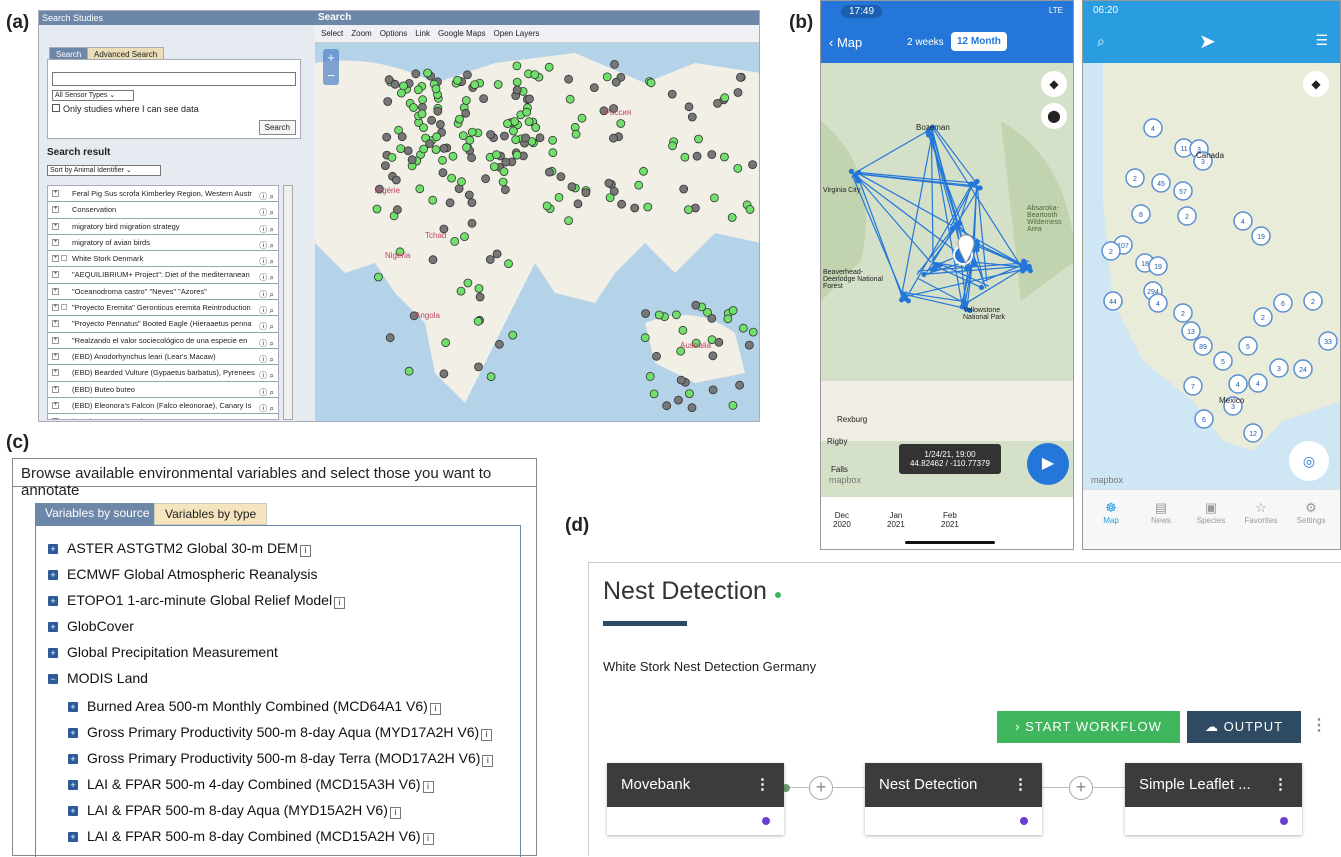 Image resolution: width=1341 pixels, height=857 pixels. I want to click on only-visible-checkbox: Only studies where I can see data, so click(125, 109).